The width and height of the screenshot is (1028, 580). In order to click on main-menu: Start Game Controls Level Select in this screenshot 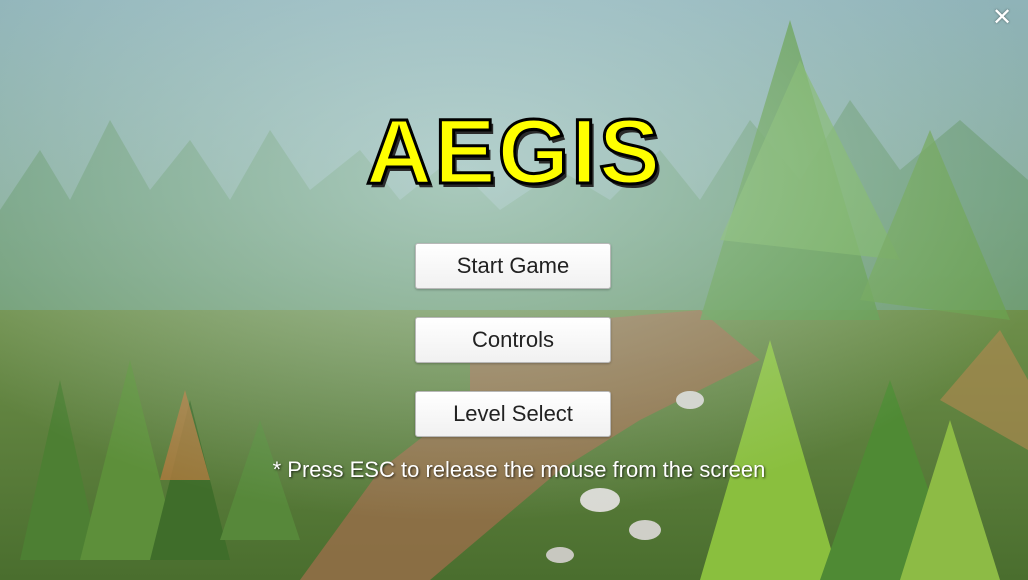, I will do `click(513, 354)`.